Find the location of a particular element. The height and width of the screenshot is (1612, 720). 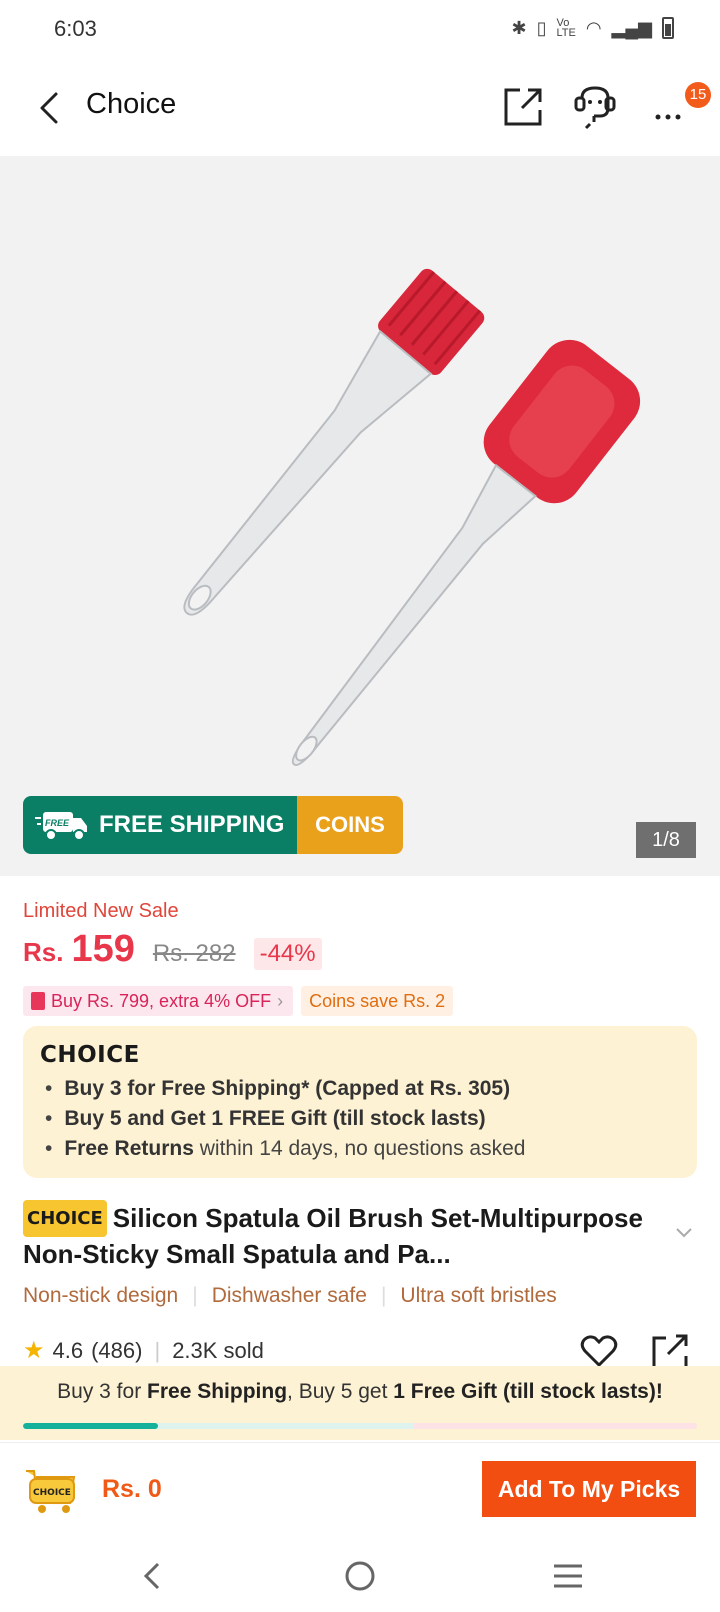

extra-off-coupon: Buy Rs. 799, extra 4% OFF › is located at coordinates (158, 1001).